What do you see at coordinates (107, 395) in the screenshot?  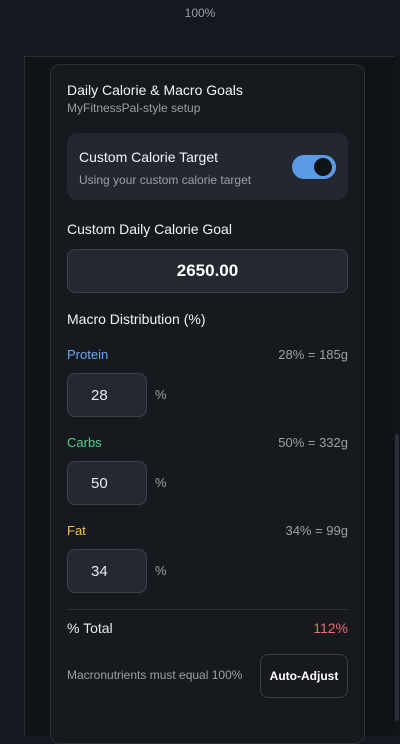 I see `protein-input` at bounding box center [107, 395].